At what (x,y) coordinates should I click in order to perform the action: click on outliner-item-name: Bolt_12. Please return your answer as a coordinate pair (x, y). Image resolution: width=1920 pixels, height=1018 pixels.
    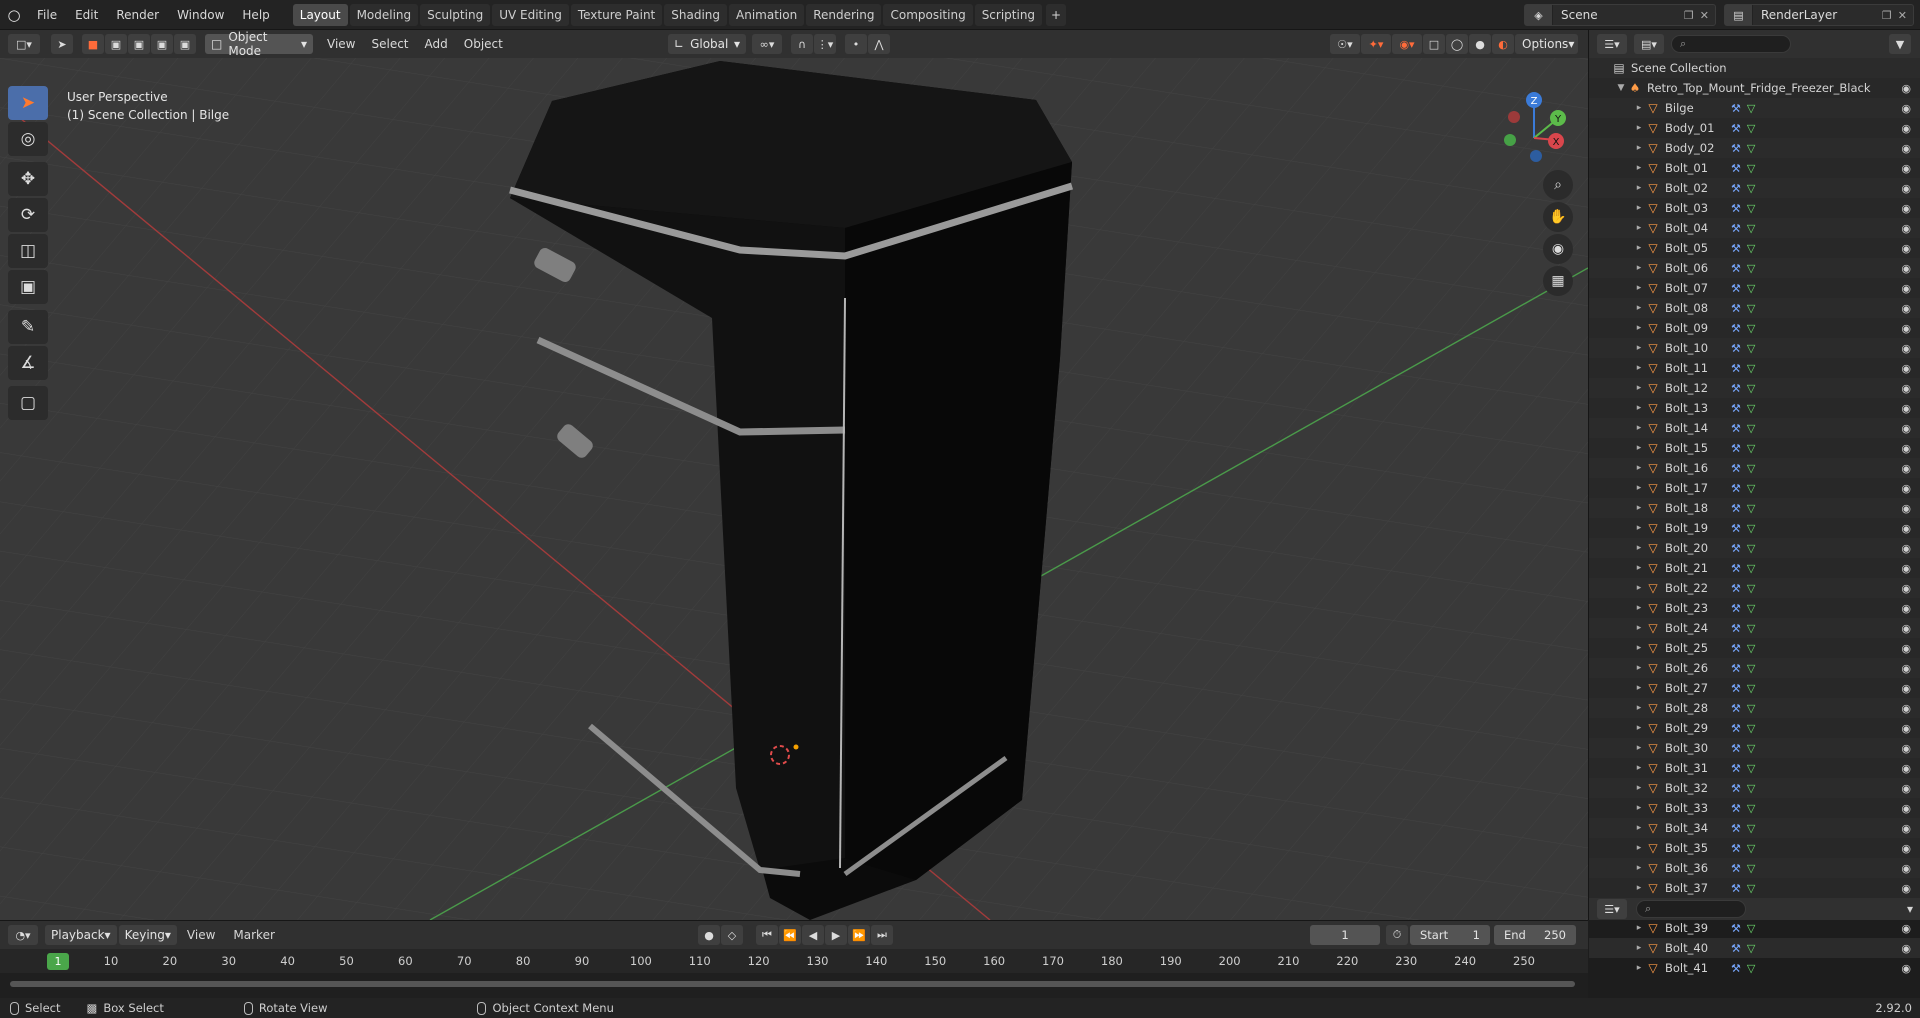
    Looking at the image, I should click on (1695, 388).